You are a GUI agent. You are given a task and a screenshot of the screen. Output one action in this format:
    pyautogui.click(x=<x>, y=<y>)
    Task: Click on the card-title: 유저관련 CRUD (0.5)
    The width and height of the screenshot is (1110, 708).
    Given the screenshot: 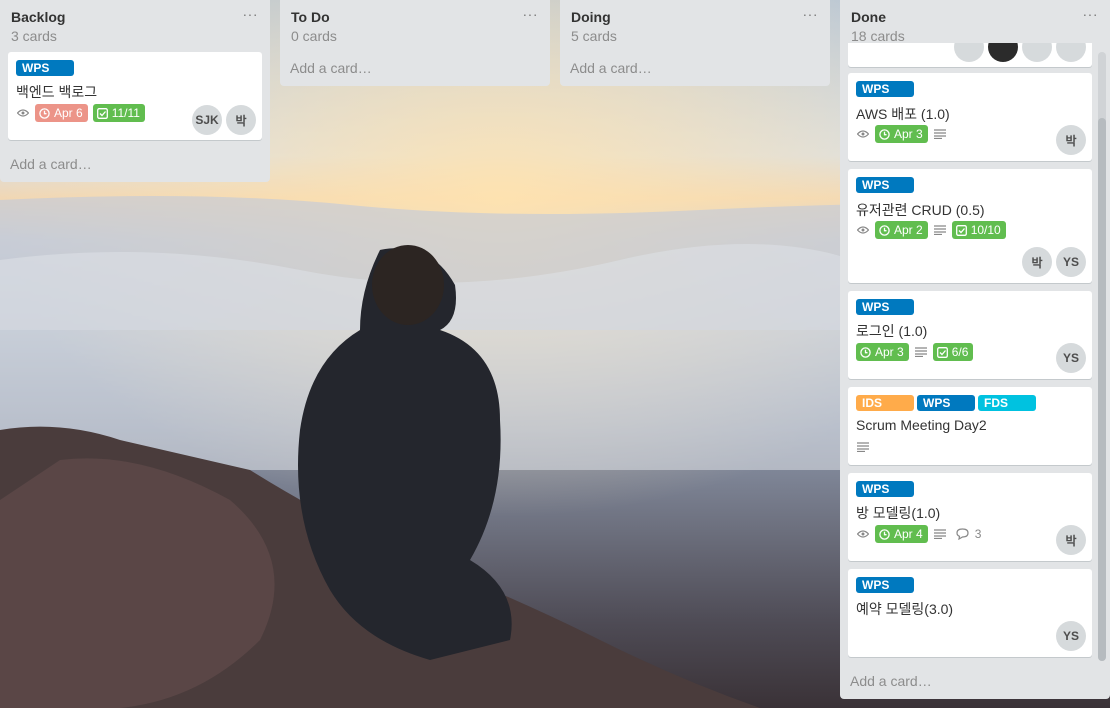 What is the action you would take?
    pyautogui.click(x=920, y=210)
    